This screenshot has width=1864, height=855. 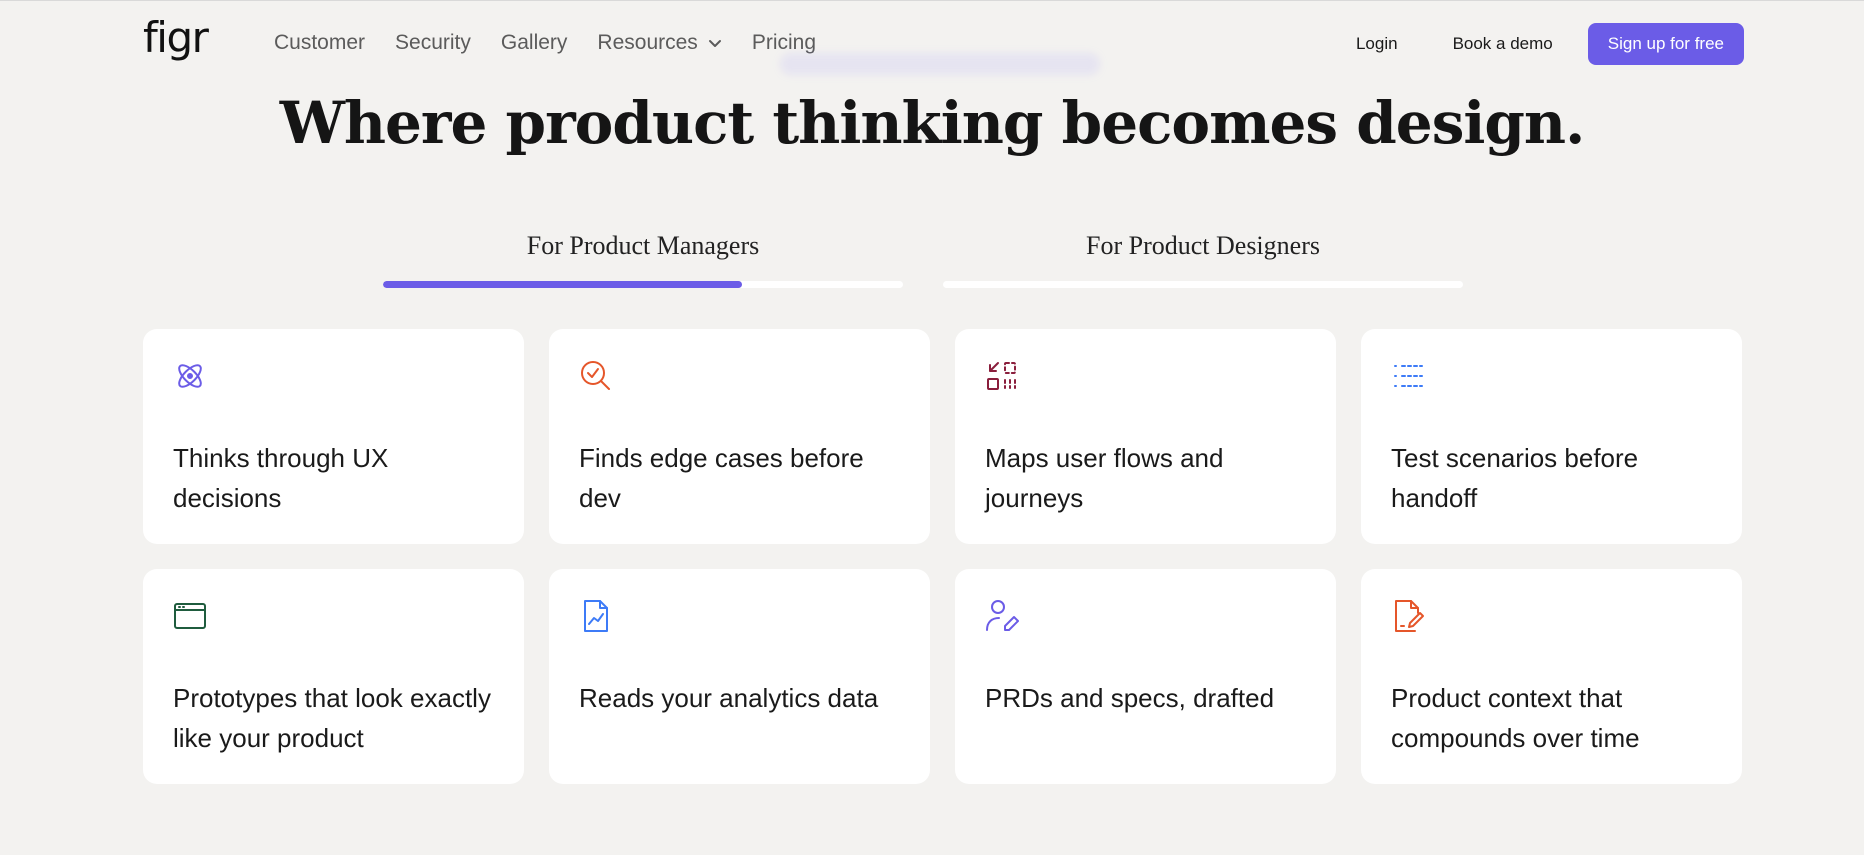 I want to click on tab-product-managers: For Product Managers, so click(x=643, y=259).